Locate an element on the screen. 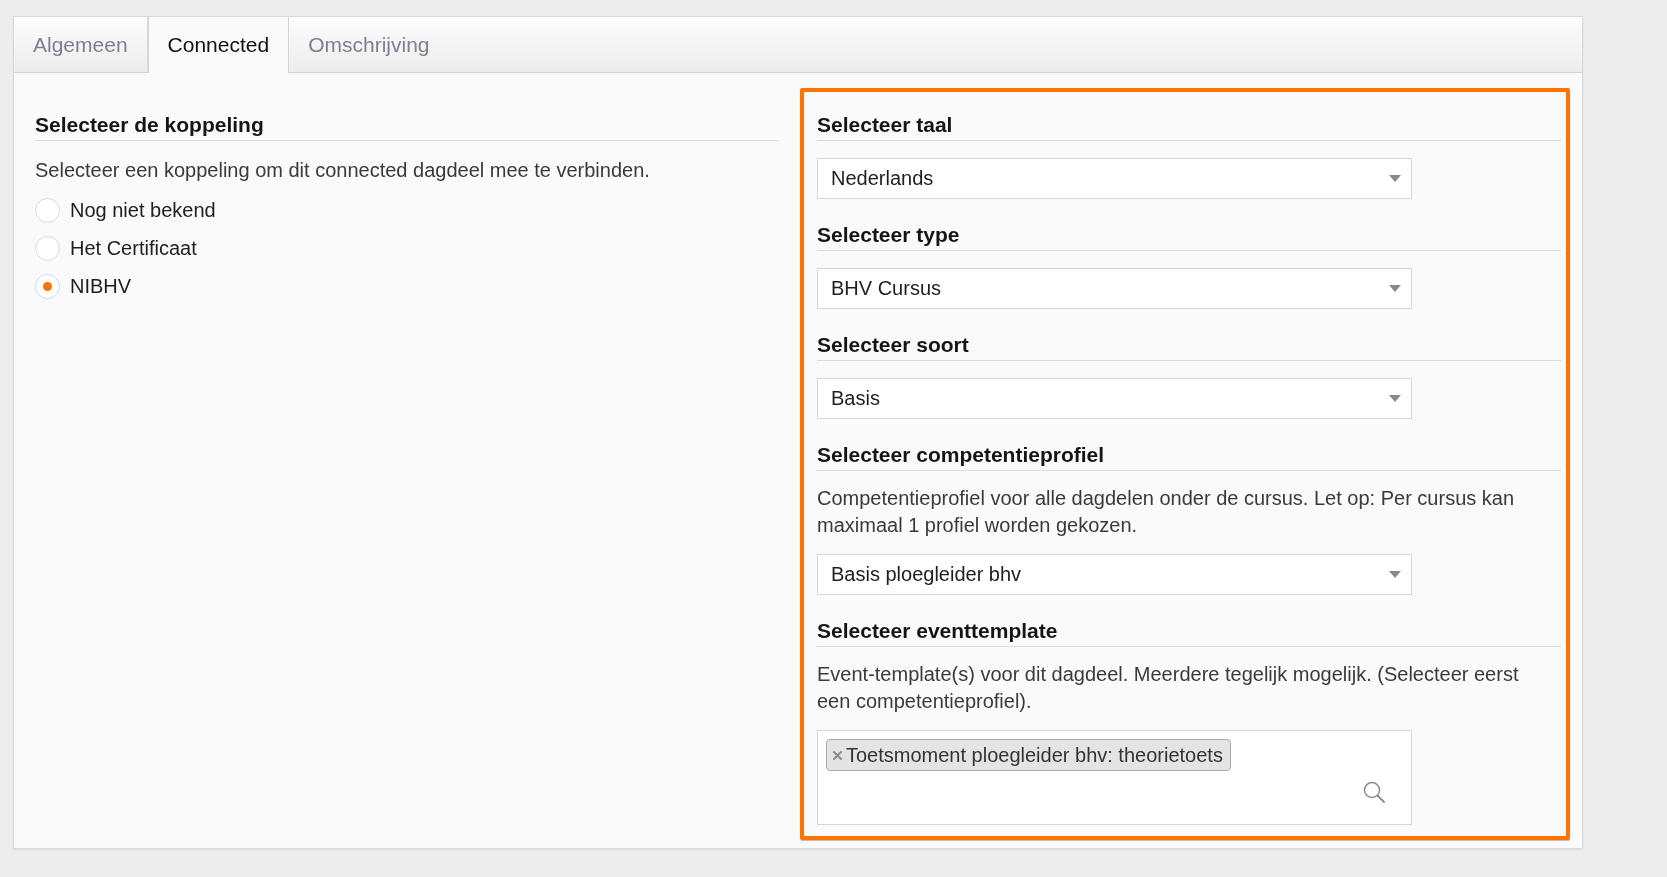 The width and height of the screenshot is (1667, 877). help-text: Competentieprofiel voor alle dagdelen onder de cursus. Let op: Per cursus kan maximaal 1 profiel worden gekozen. is located at coordinates (1166, 512).